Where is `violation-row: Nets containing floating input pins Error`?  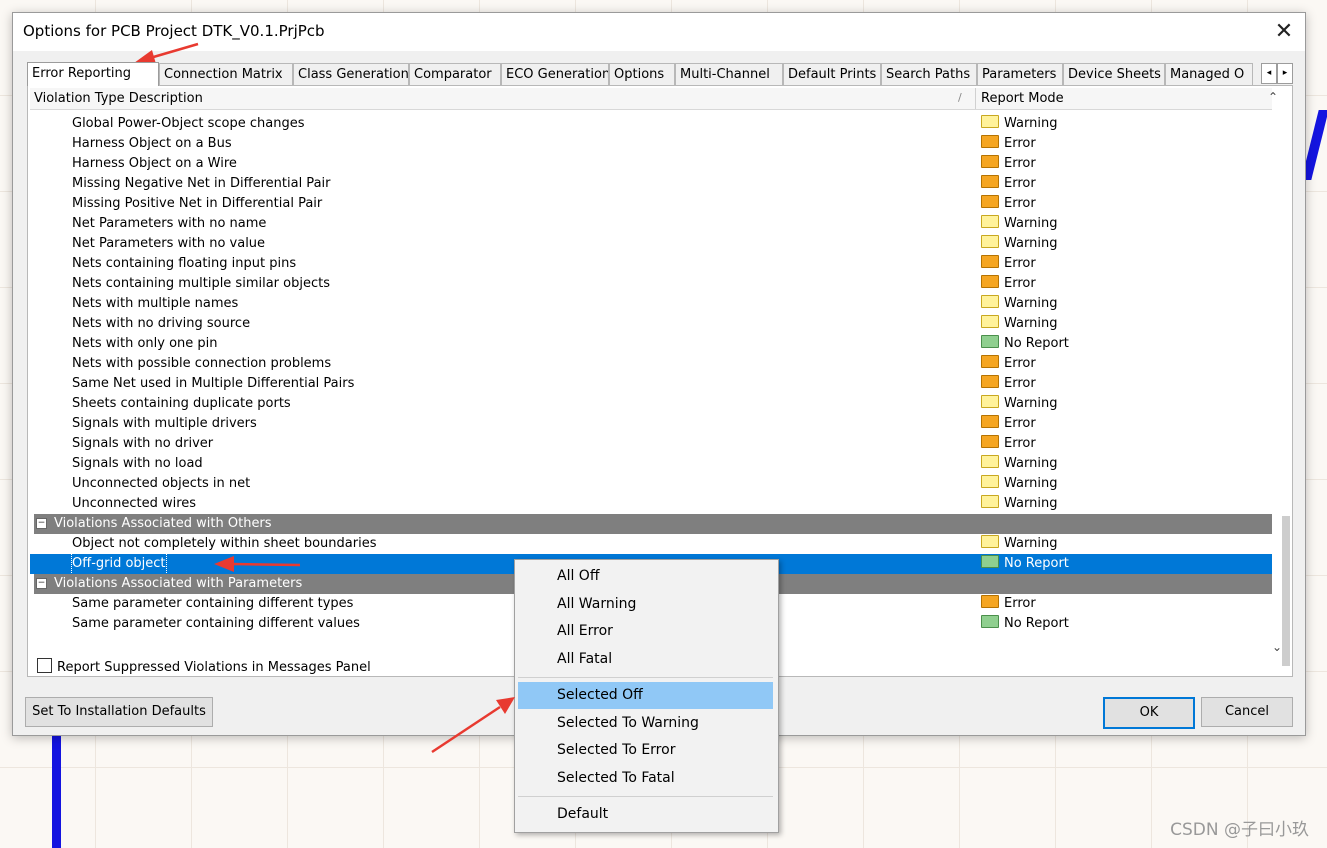 violation-row: Nets containing floating input pins Error is located at coordinates (651, 264).